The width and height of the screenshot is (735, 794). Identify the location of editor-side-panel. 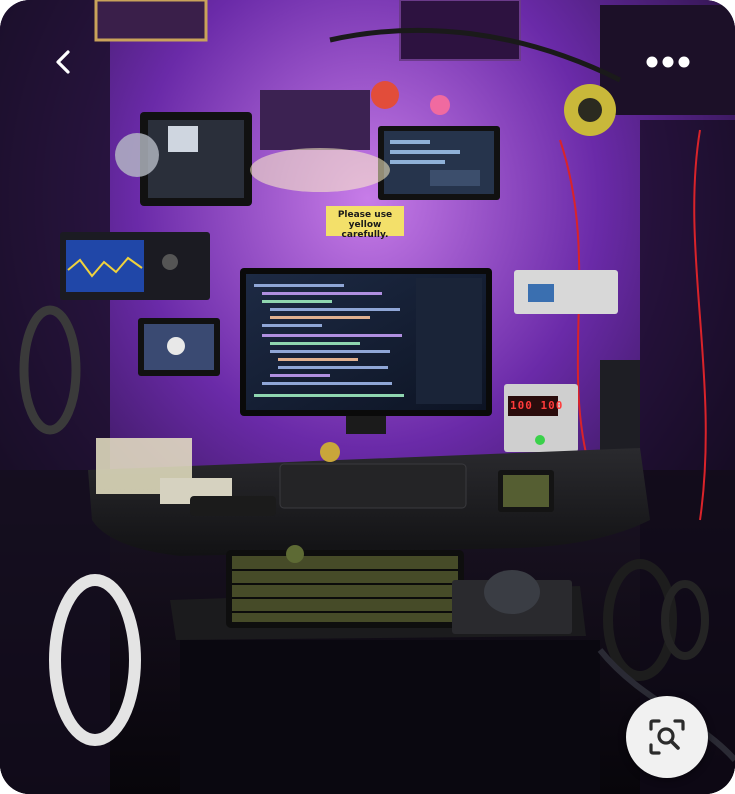
(449, 341).